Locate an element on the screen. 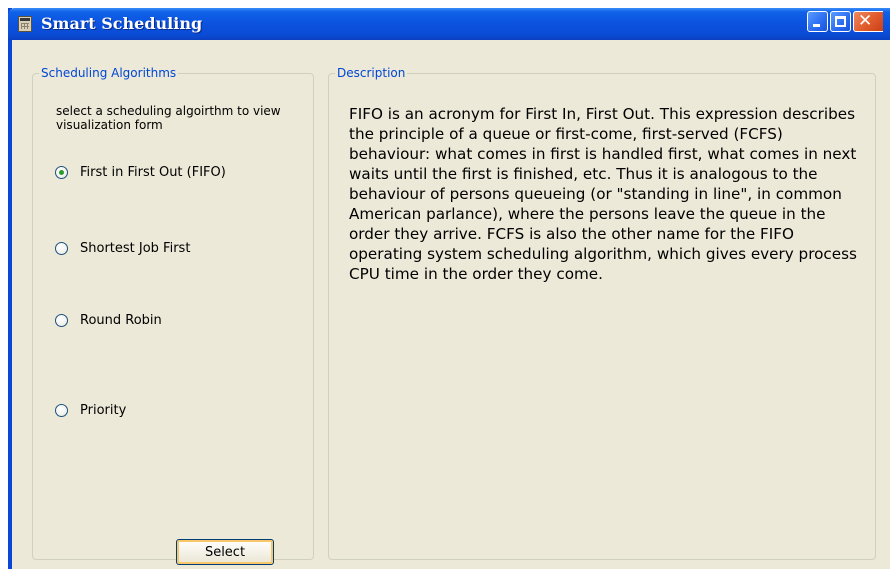  maximize-icon is located at coordinates (840, 21).